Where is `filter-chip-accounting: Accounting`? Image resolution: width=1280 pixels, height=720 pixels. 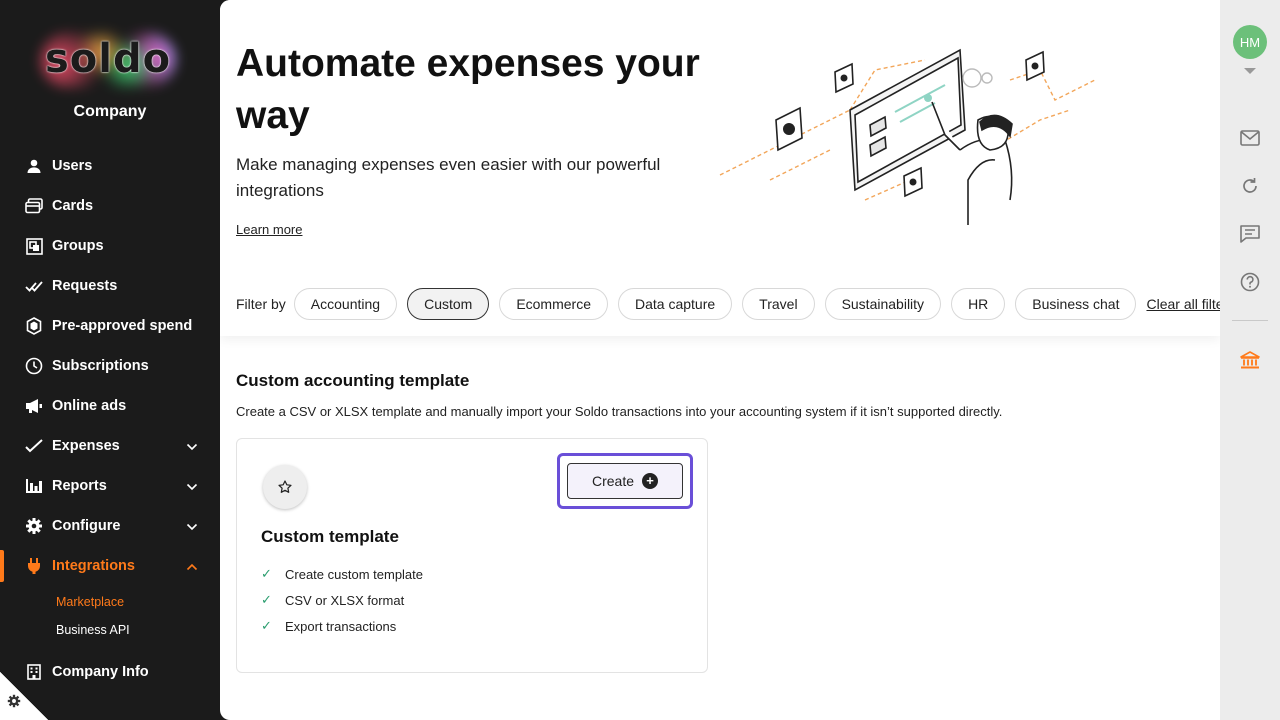 filter-chip-accounting: Accounting is located at coordinates (345, 304).